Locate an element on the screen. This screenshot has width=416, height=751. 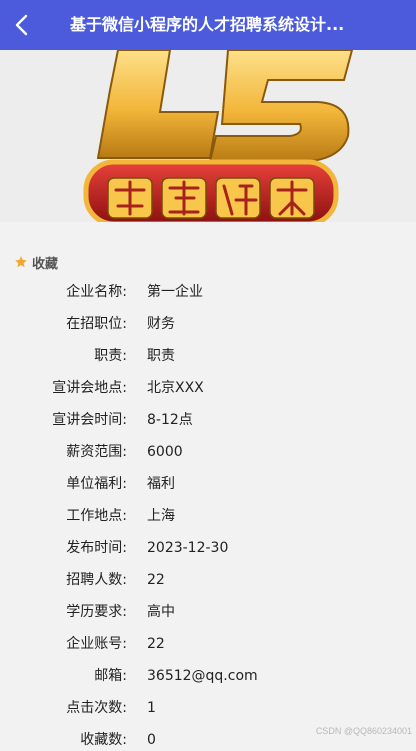
detail-label: 学历要求: is located at coordinates (96, 612).